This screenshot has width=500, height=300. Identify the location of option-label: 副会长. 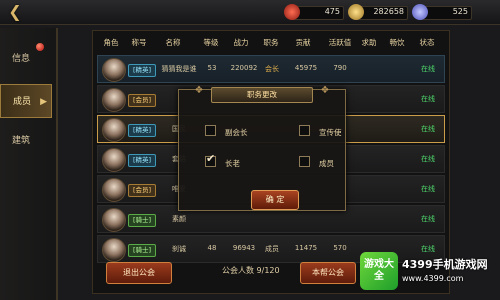
(236, 132).